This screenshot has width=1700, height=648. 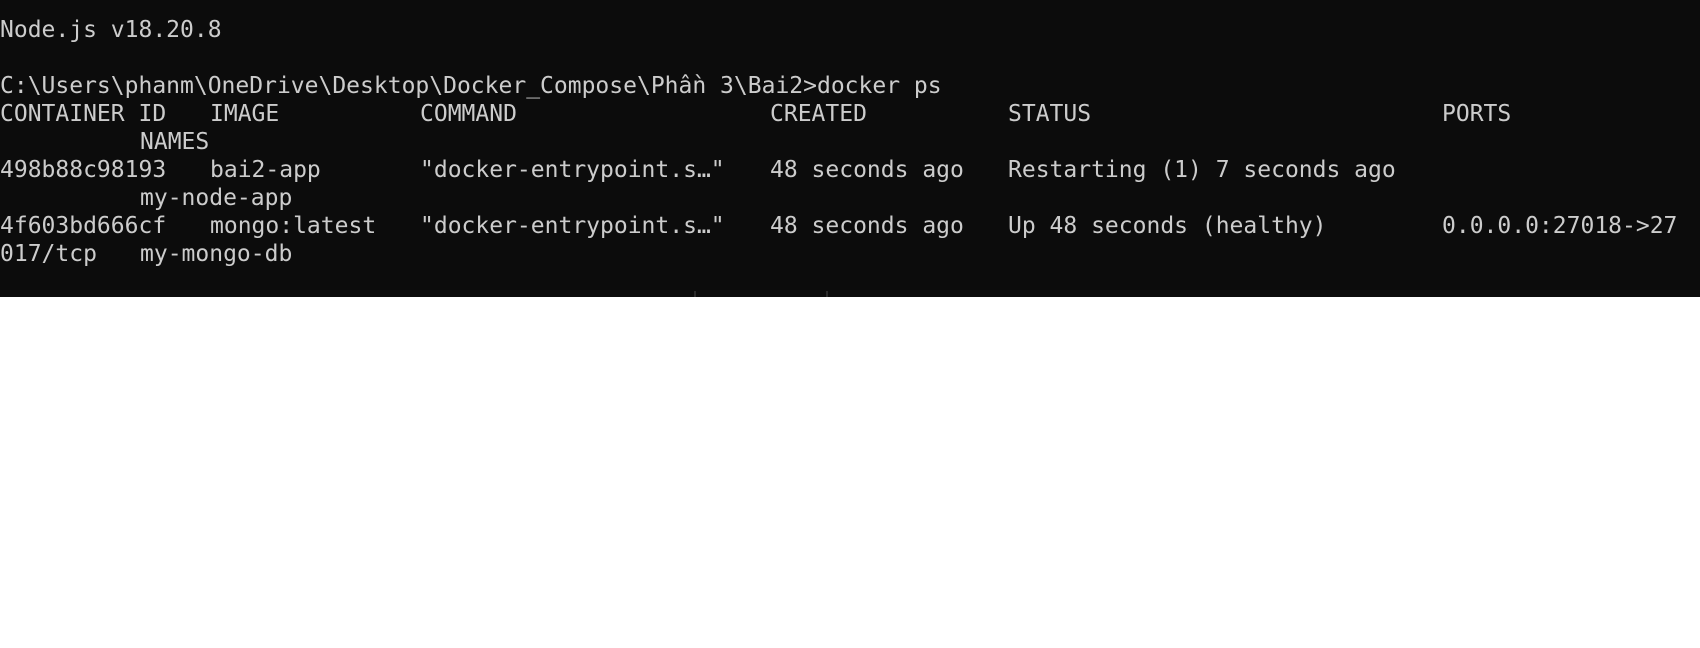 What do you see at coordinates (265, 170) in the screenshot?
I see `row-image: bai2-app` at bounding box center [265, 170].